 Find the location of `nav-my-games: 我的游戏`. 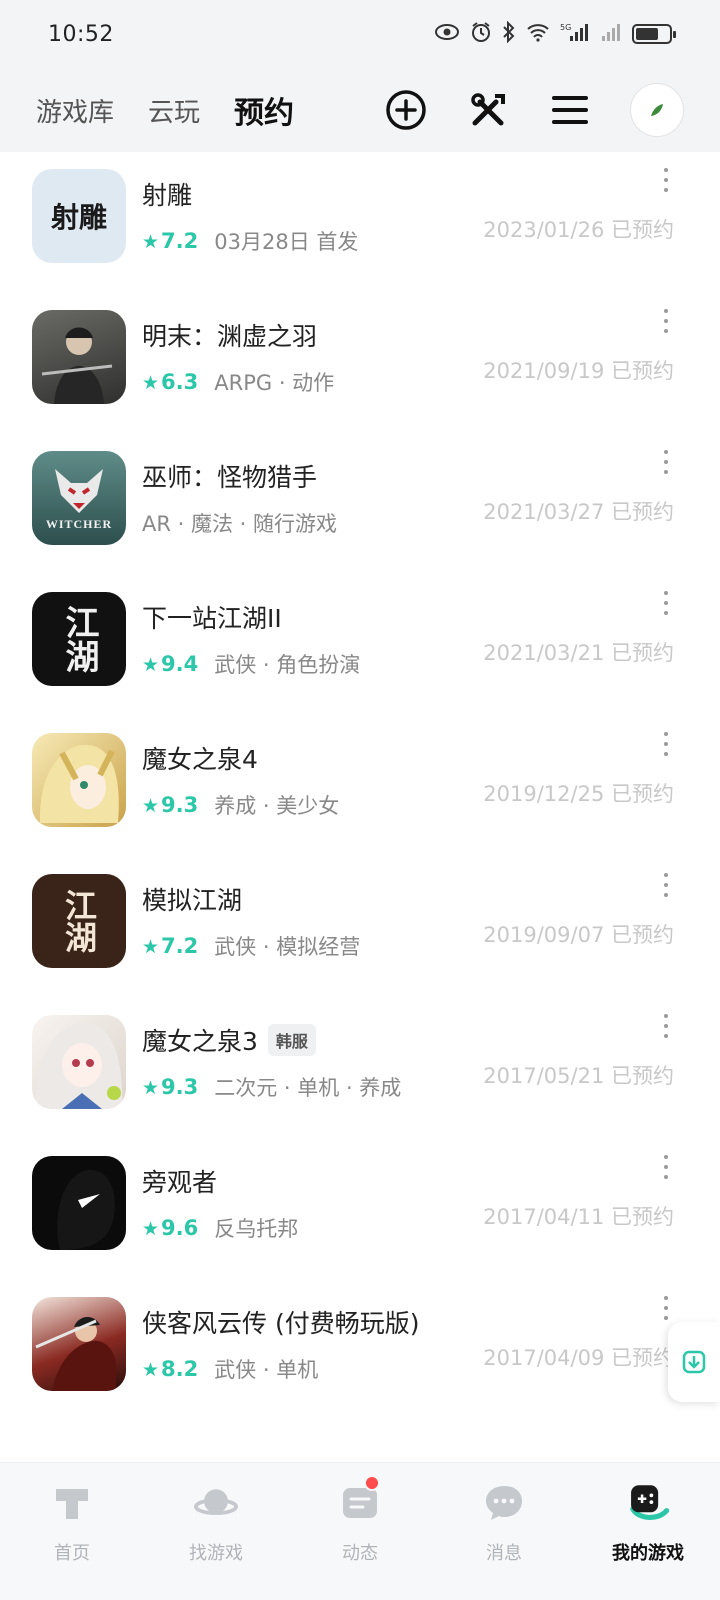

nav-my-games: 我的游戏 is located at coordinates (648, 1531).